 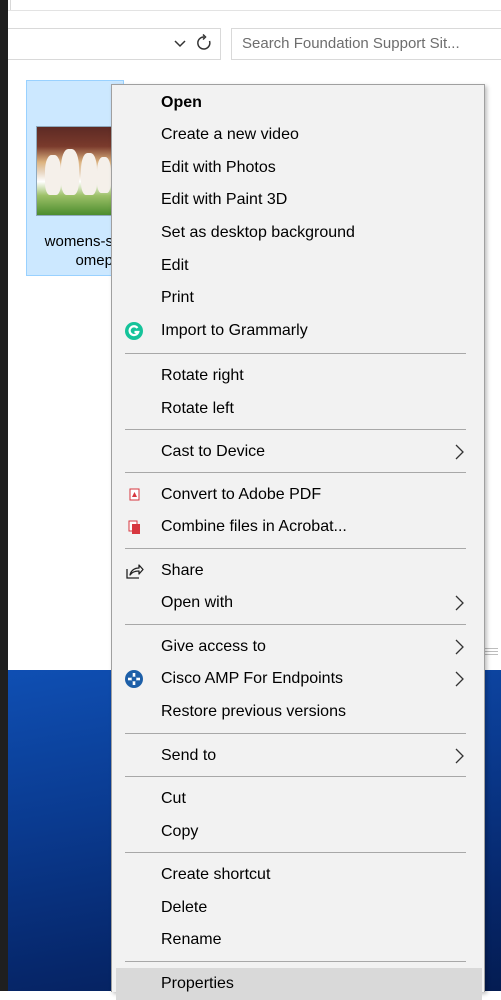 I want to click on menu-item-copy: Copy, so click(x=298, y=832).